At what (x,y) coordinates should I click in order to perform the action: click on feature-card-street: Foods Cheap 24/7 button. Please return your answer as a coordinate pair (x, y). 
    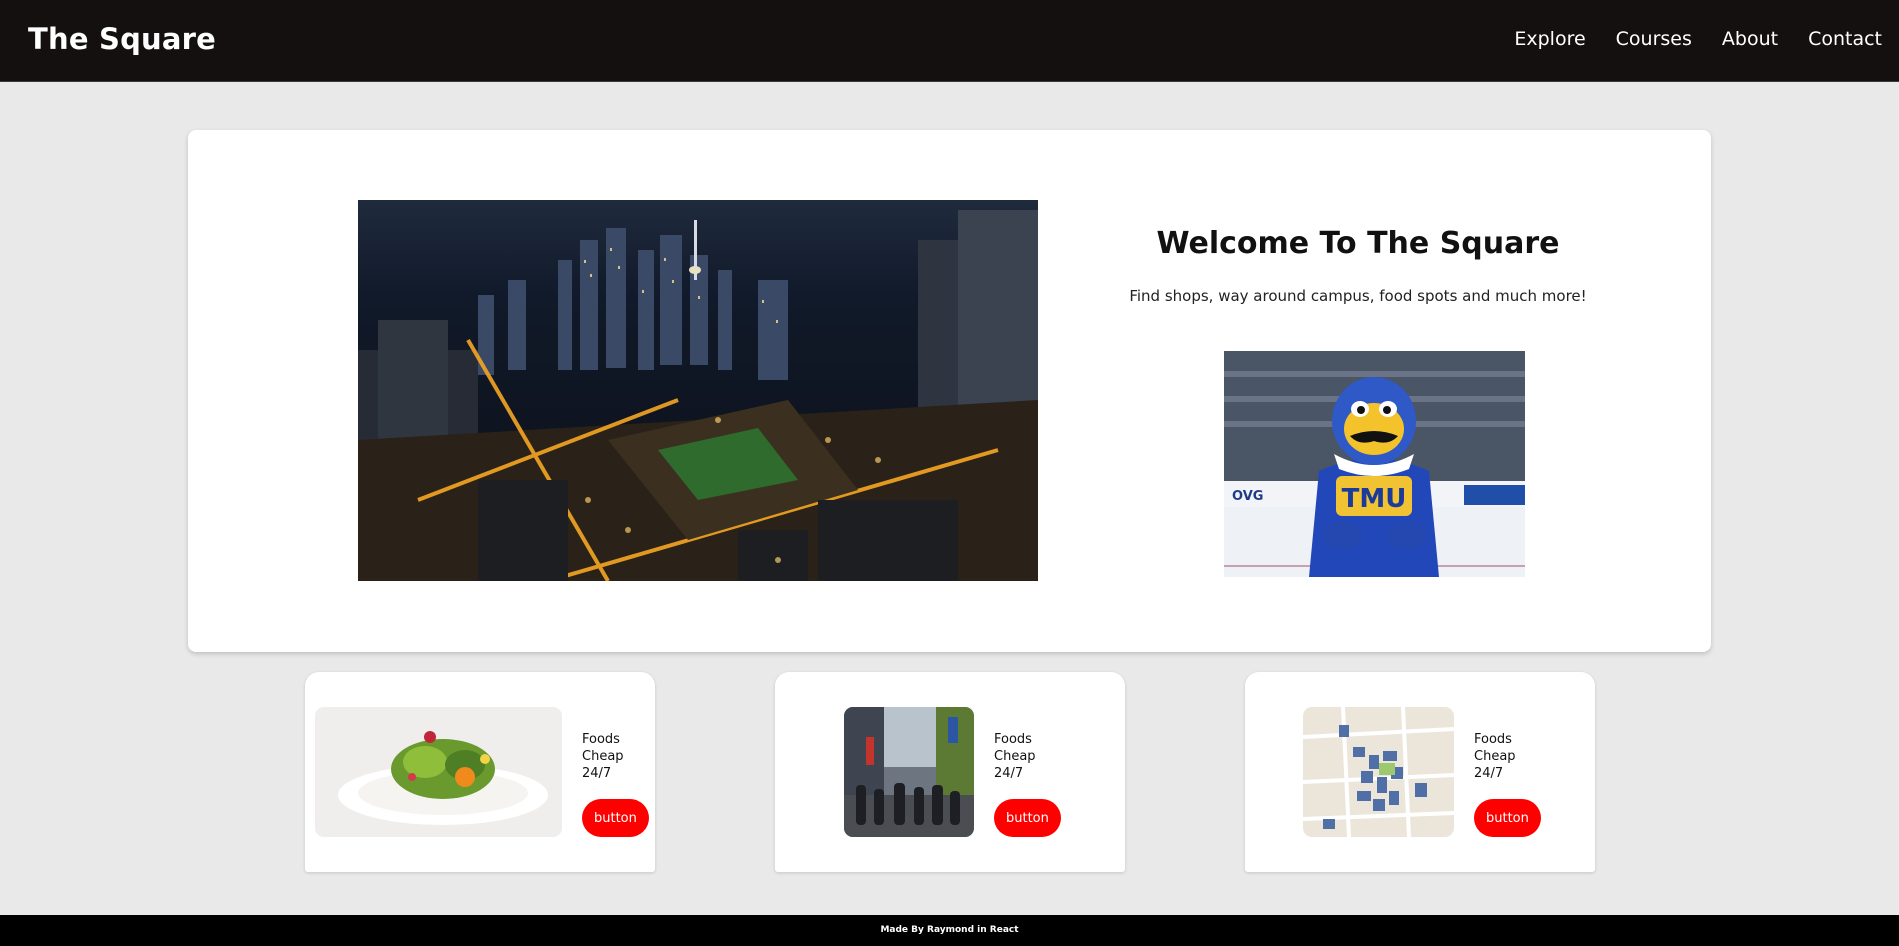
    Looking at the image, I should click on (950, 772).